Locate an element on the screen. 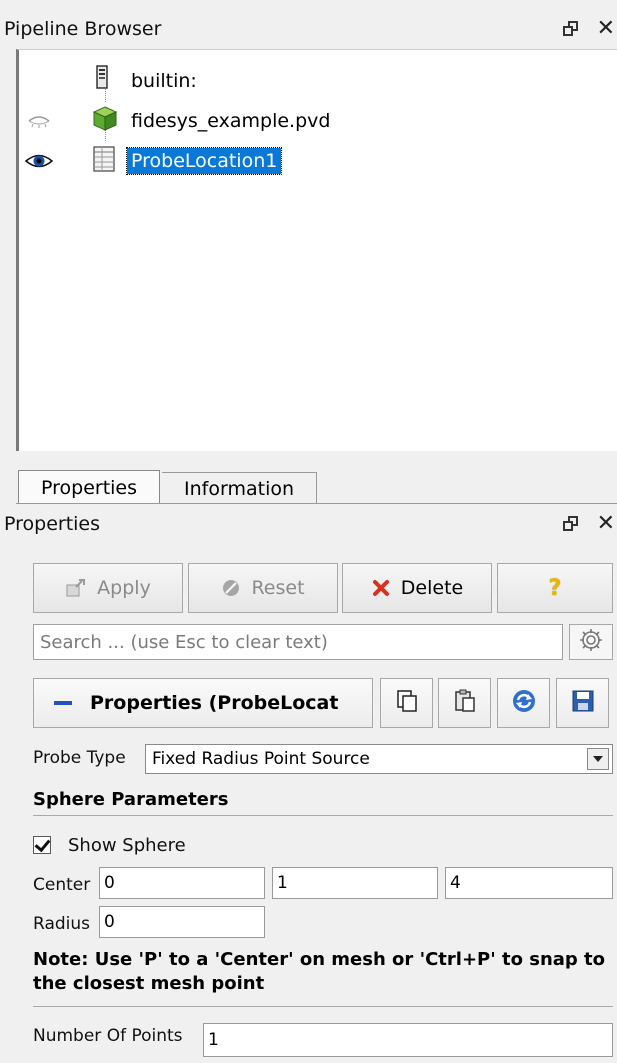  reset-label: Reset is located at coordinates (278, 588).